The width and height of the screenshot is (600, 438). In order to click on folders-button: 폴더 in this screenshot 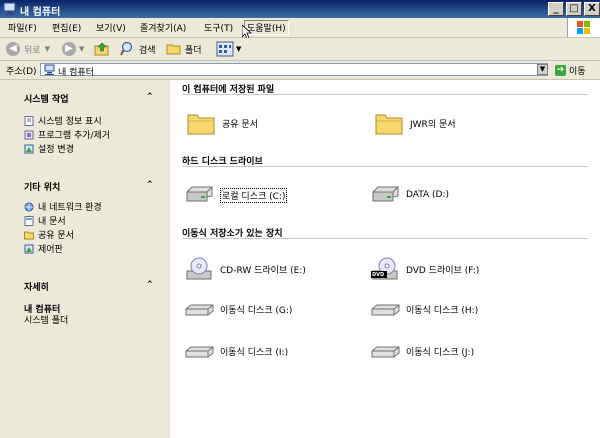, I will do `click(184, 49)`.